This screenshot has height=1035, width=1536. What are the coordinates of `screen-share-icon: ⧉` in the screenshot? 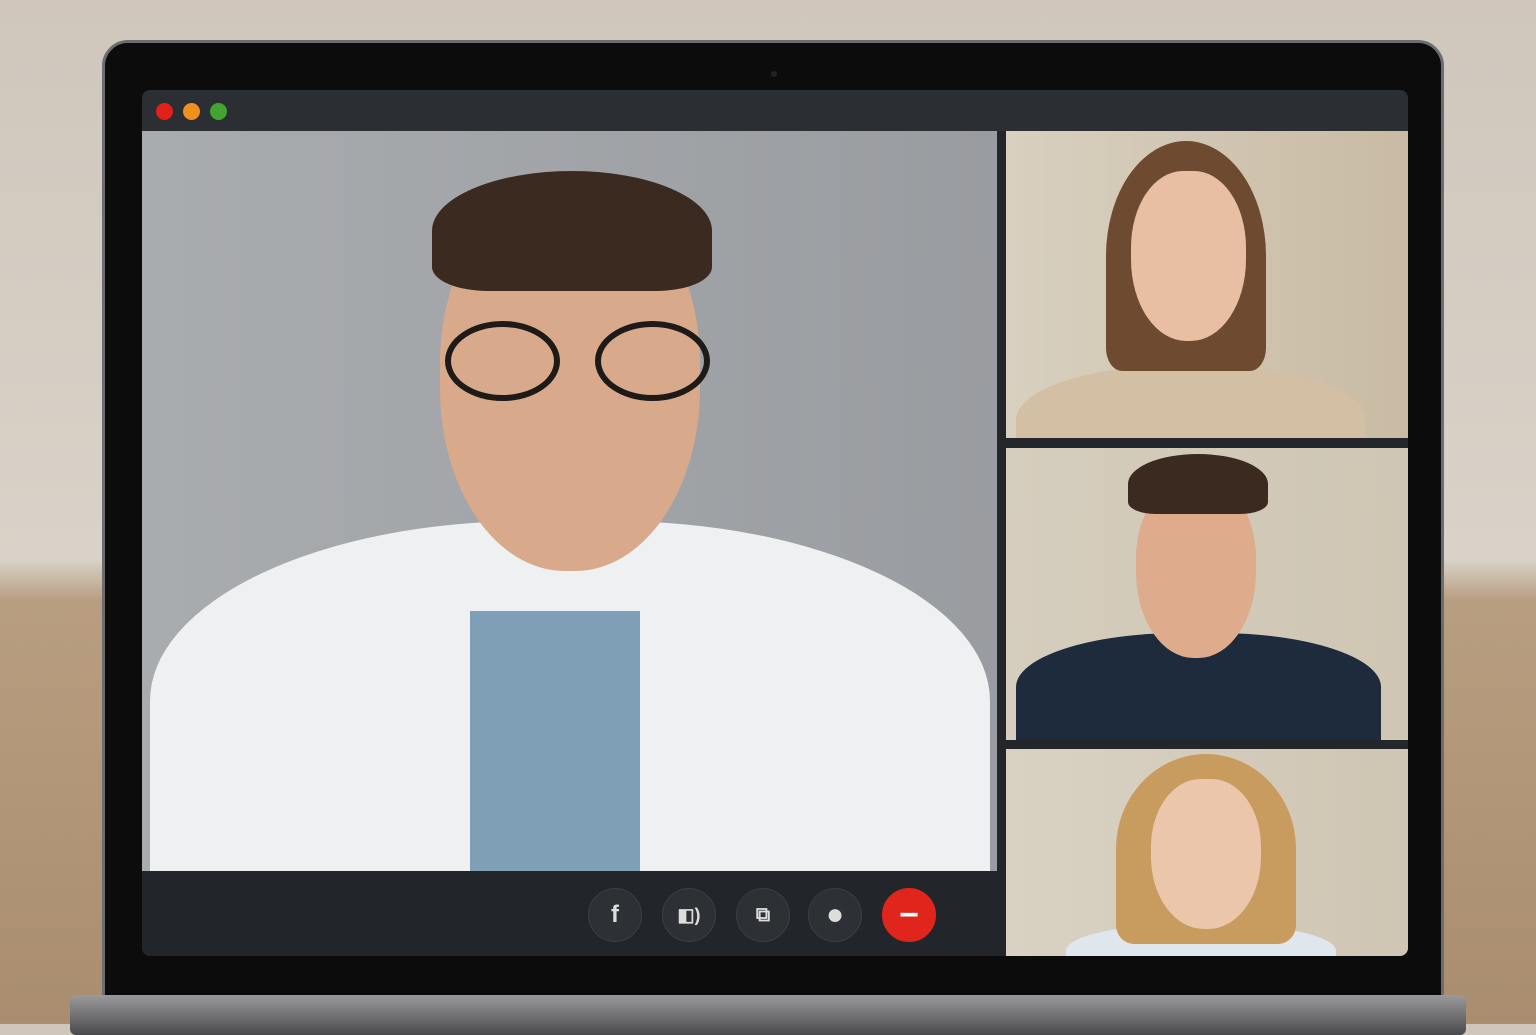 It's located at (763, 914).